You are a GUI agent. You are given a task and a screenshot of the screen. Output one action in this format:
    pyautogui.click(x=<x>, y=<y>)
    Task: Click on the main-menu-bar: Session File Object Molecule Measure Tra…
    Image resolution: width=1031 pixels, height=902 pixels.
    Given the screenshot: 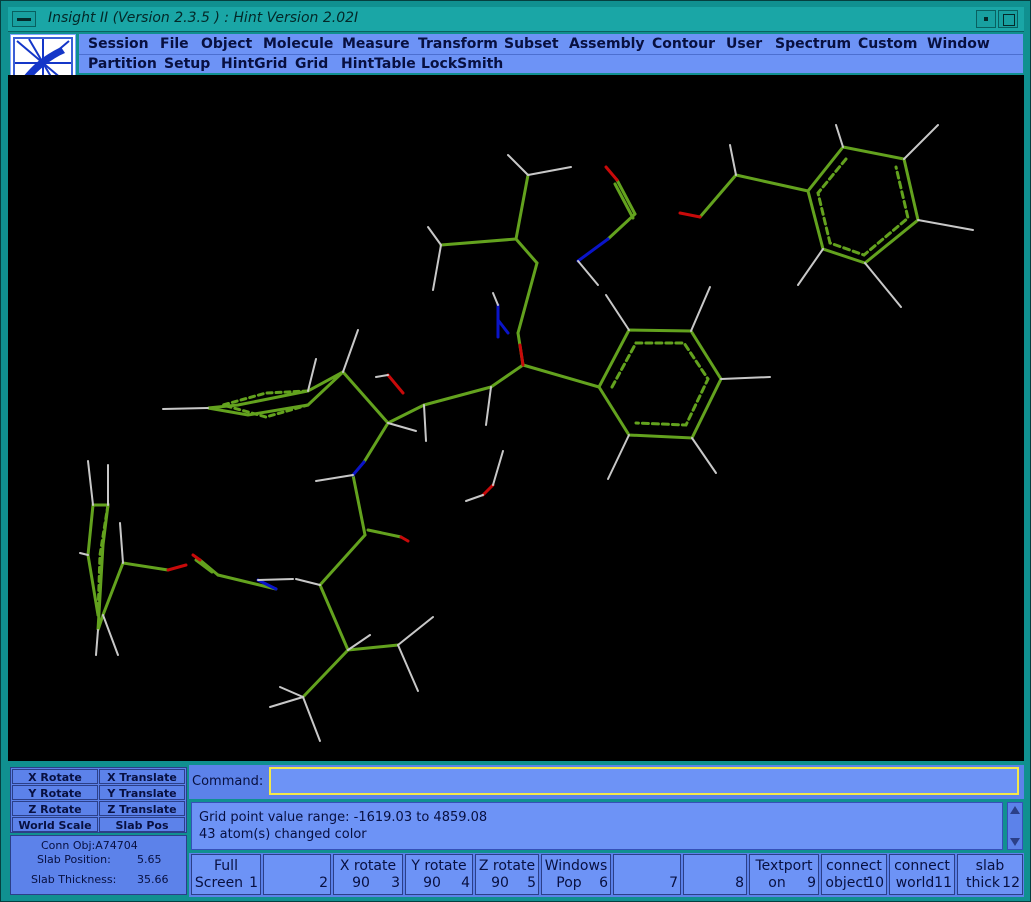 What is the action you would take?
    pyautogui.click(x=551, y=44)
    